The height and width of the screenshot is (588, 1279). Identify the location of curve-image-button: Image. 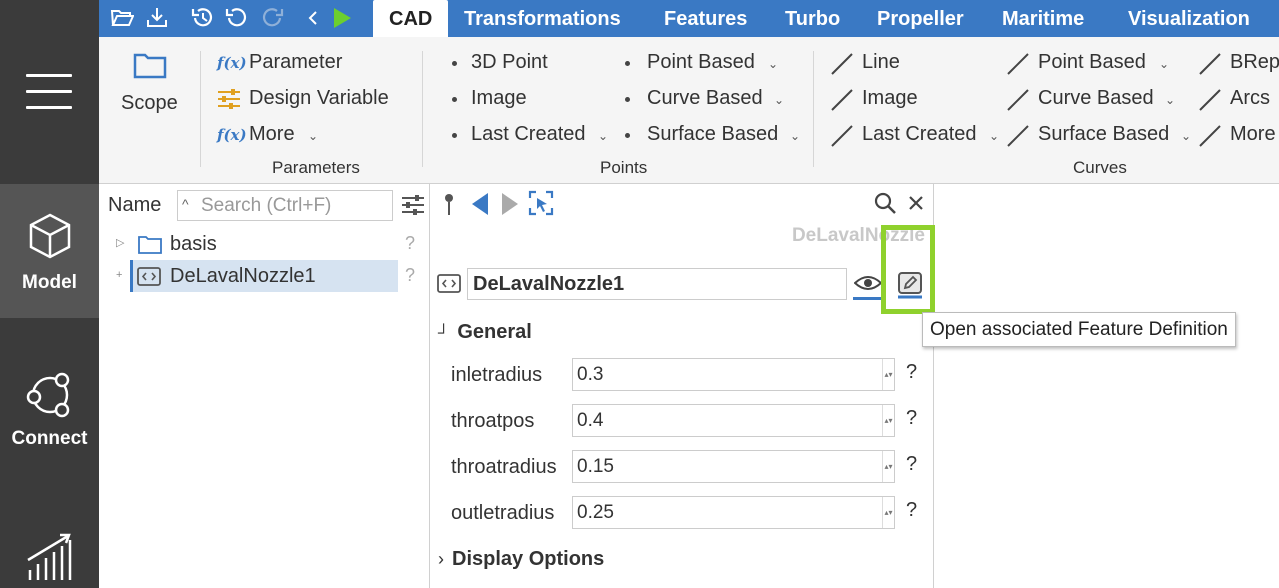
(890, 98).